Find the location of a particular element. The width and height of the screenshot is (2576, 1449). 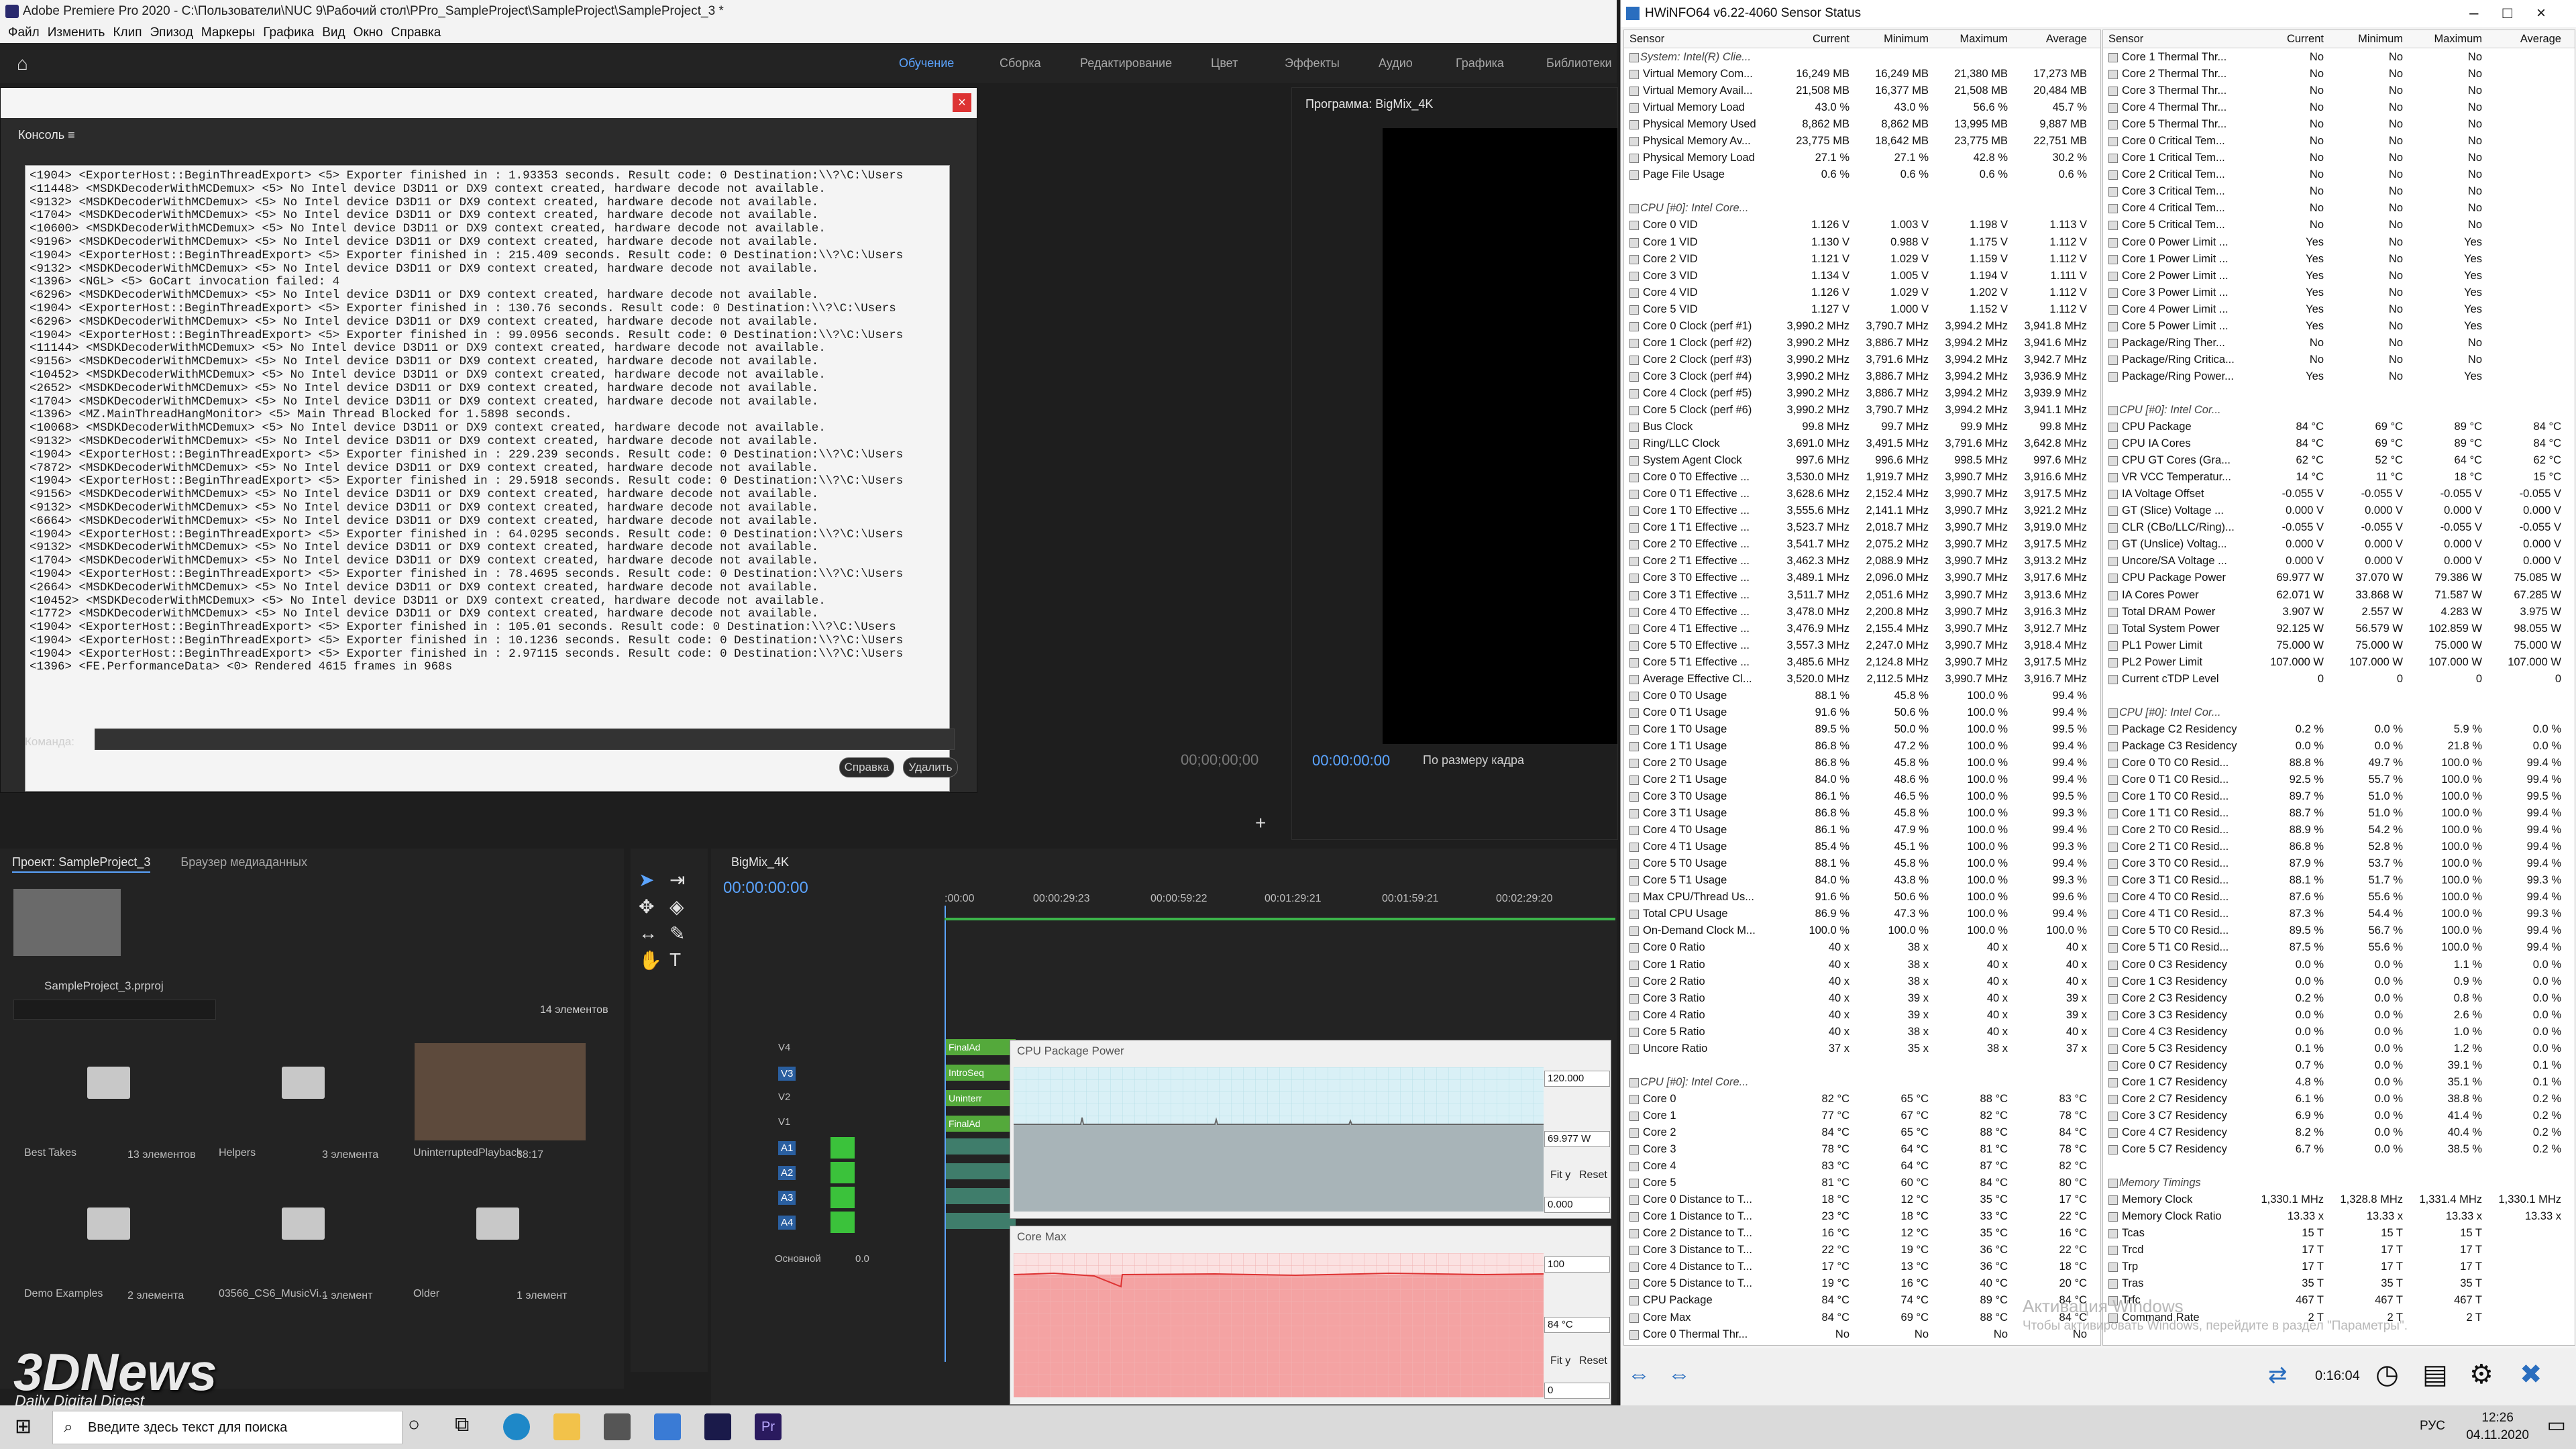

workspace-tab: Редактирование is located at coordinates (1126, 63).